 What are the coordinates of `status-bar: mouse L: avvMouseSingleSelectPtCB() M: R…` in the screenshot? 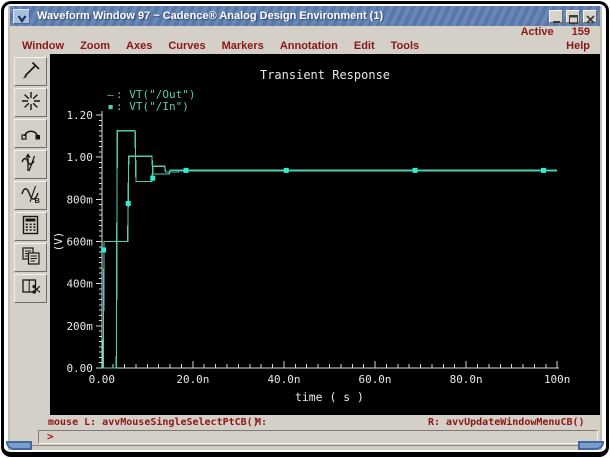 It's located at (305, 422).